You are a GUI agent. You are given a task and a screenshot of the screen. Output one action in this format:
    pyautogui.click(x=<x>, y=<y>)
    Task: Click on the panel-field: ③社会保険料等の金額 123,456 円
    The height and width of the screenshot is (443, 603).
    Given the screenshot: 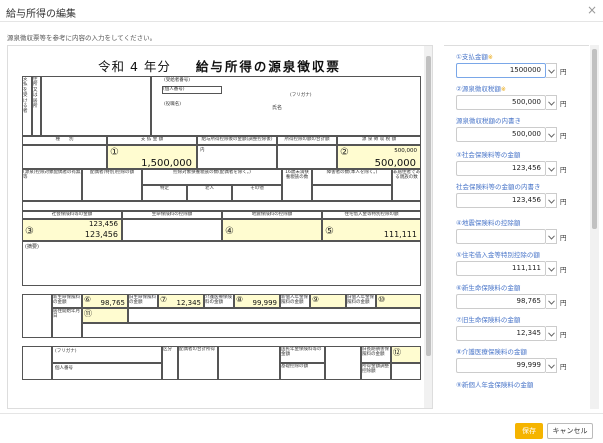 What is the action you would take?
    pyautogui.click(x=522, y=162)
    